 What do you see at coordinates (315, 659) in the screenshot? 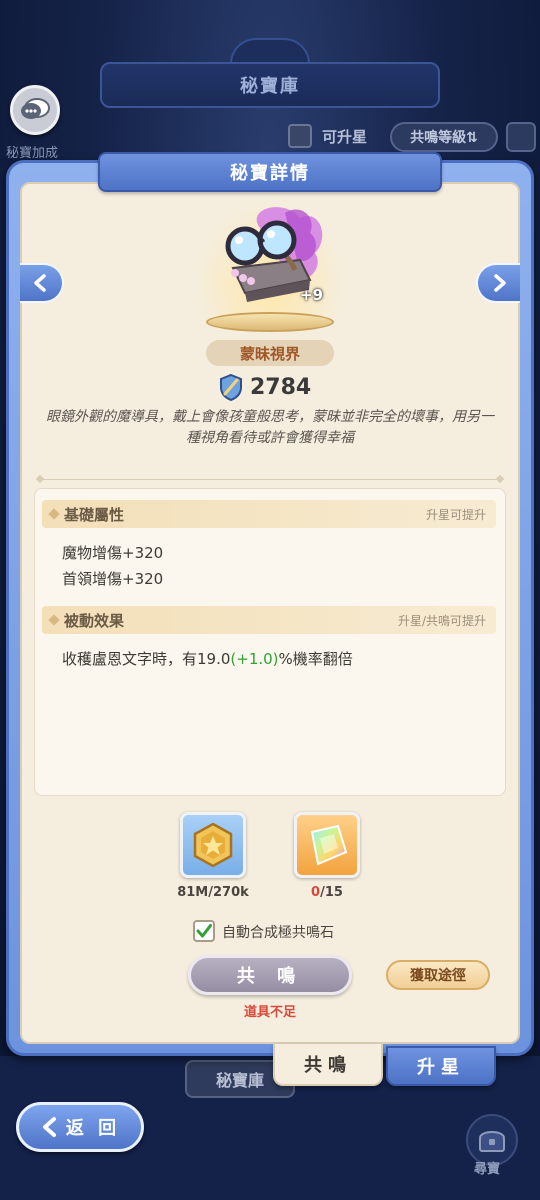
I see `passive-effect-suffix: %機率翻倍` at bounding box center [315, 659].